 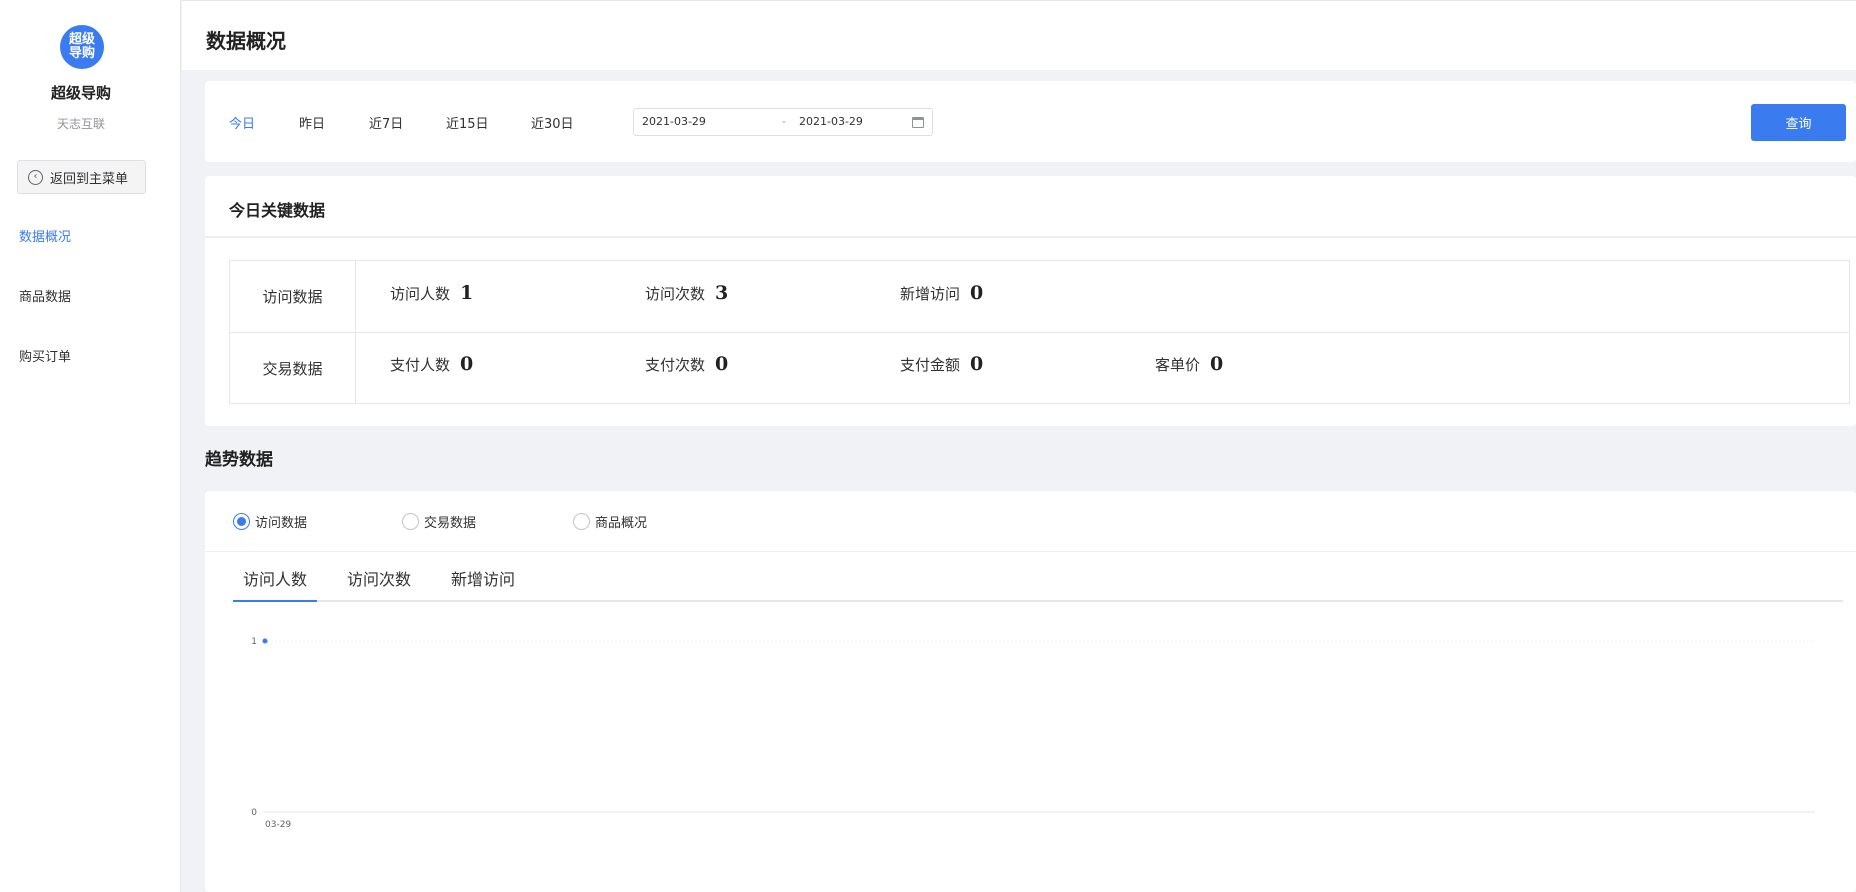 What do you see at coordinates (275, 578) in the screenshot?
I see `tab-visitors: 访问人数` at bounding box center [275, 578].